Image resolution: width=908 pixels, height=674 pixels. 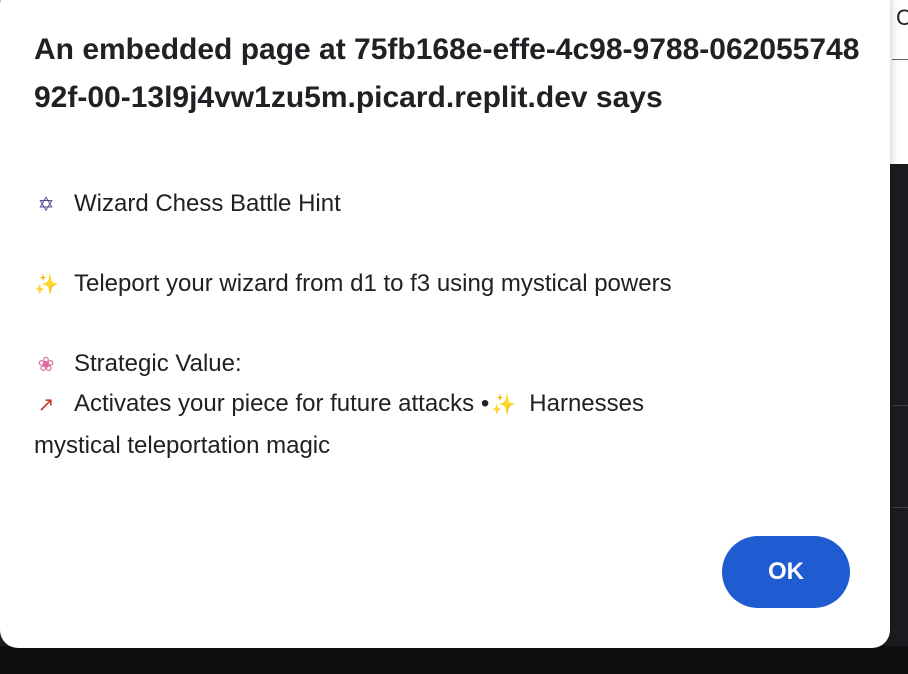 I want to click on brain-icon: ❀, so click(x=46, y=364).